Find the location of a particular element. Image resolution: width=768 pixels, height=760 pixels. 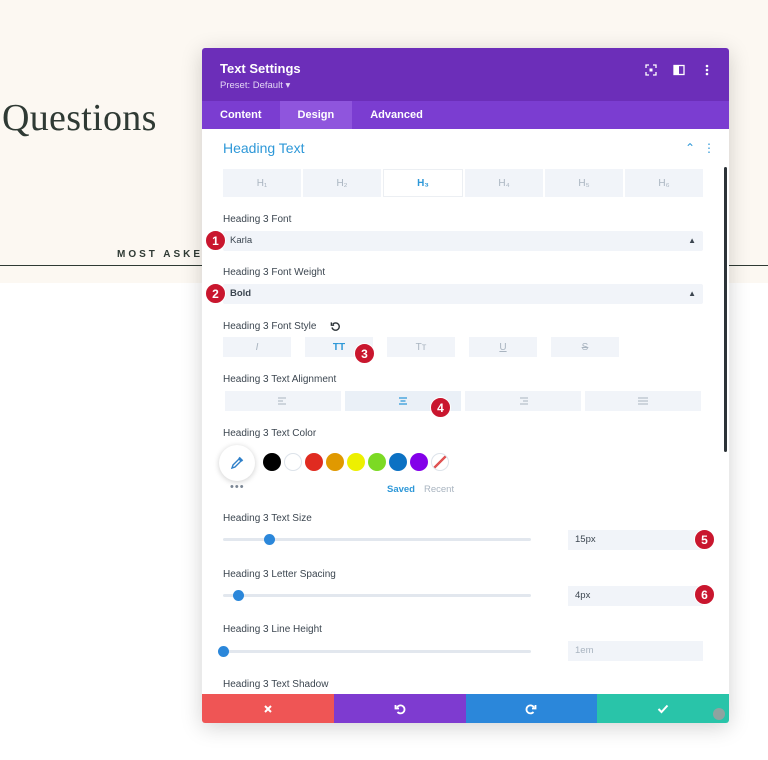

align-left-button is located at coordinates (283, 401).